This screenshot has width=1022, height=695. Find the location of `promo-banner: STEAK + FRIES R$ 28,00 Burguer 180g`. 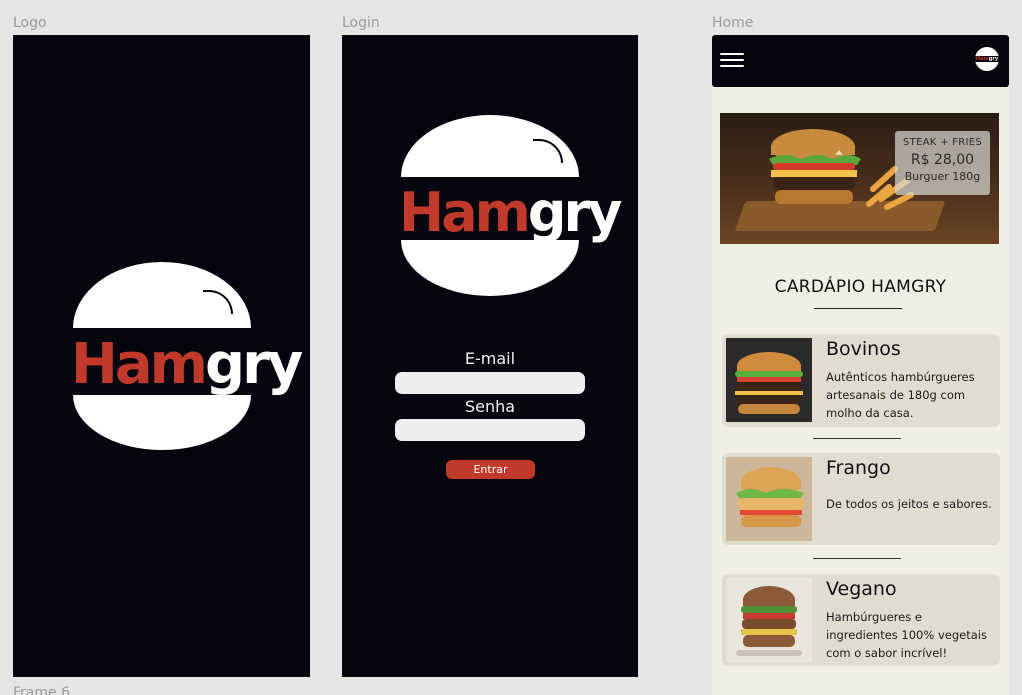

promo-banner: STEAK + FRIES R$ 28,00 Burguer 180g is located at coordinates (859, 178).